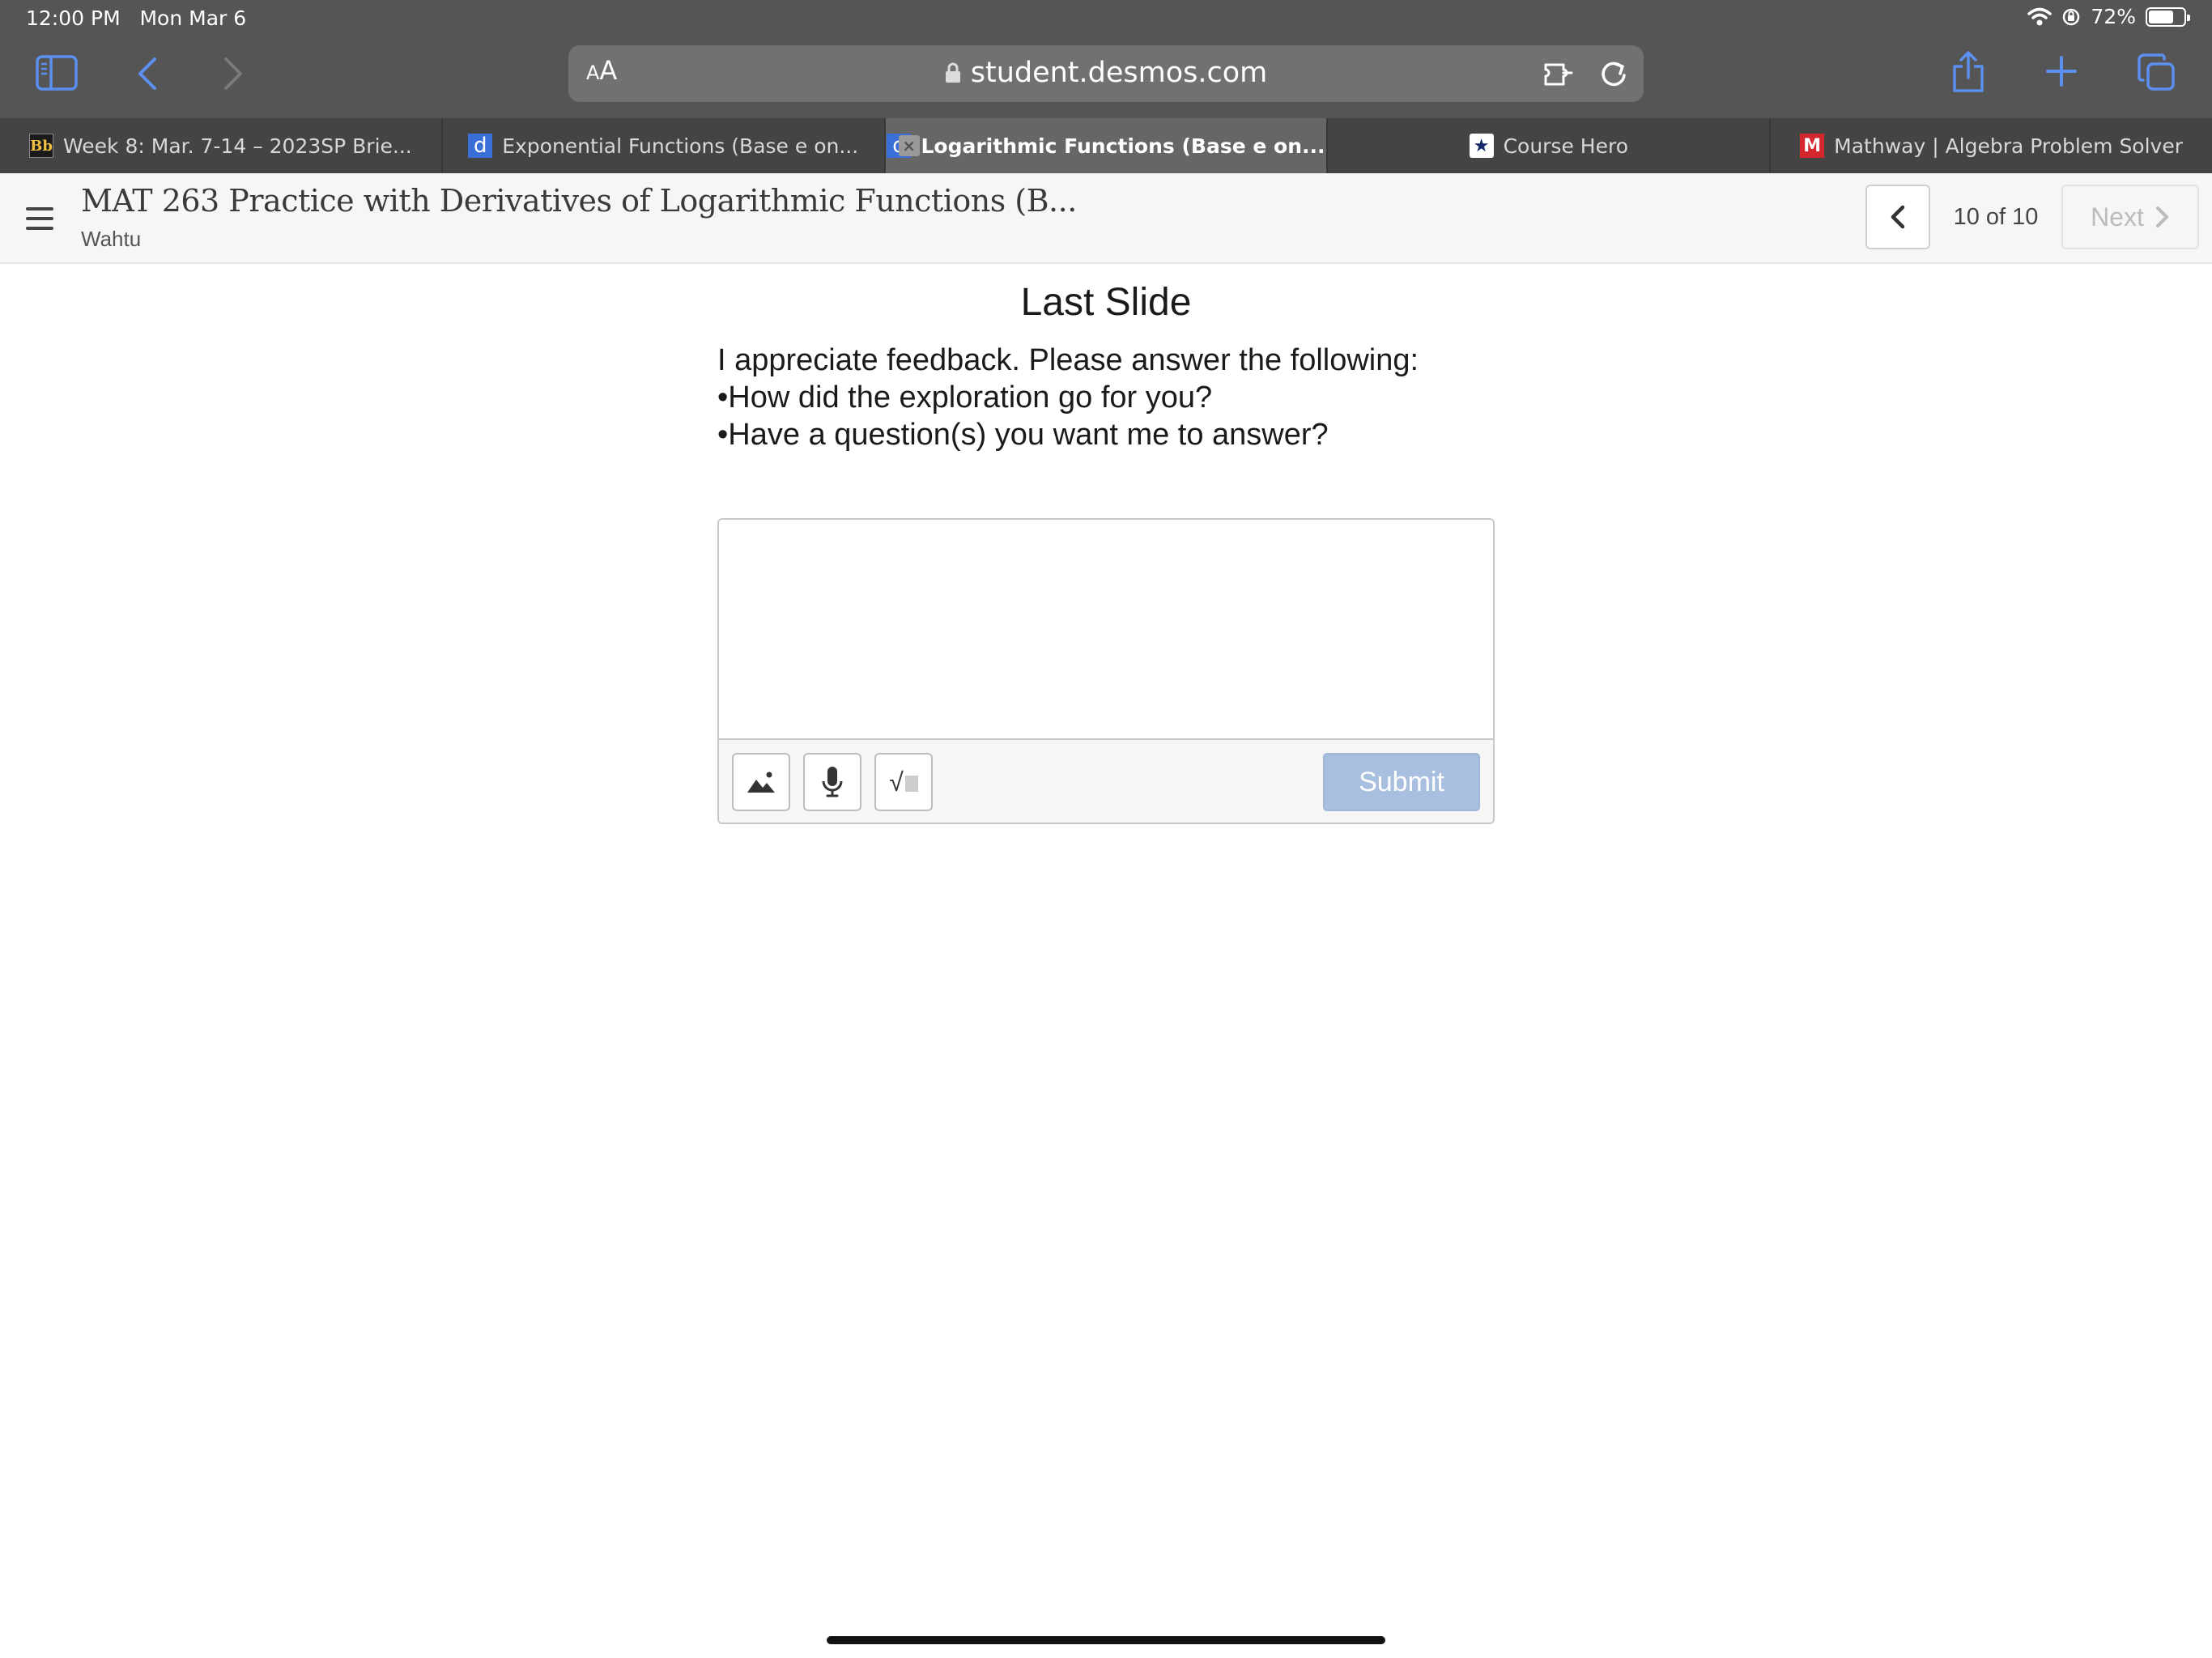 This screenshot has width=2212, height=1658. What do you see at coordinates (1106, 629) in the screenshot?
I see `response-input` at bounding box center [1106, 629].